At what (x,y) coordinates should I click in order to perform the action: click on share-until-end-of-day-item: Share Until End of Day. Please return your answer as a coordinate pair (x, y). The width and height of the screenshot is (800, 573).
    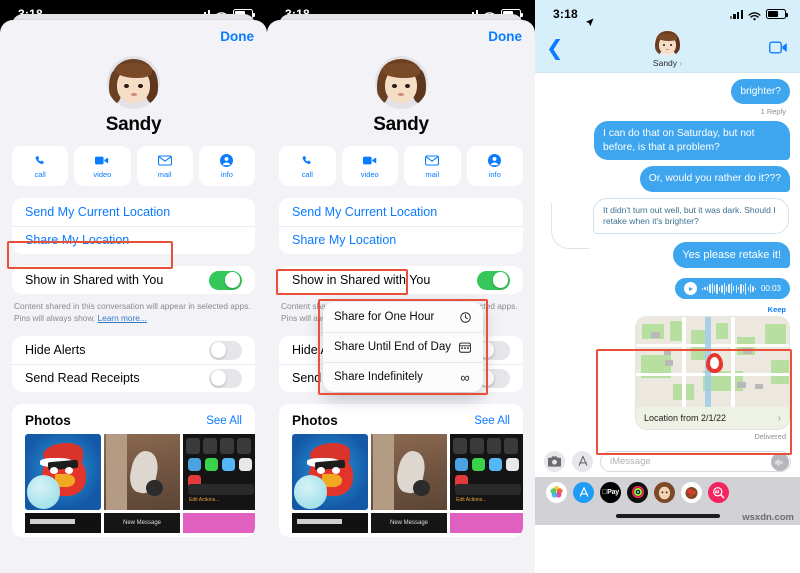
    Looking at the image, I should click on (403, 347).